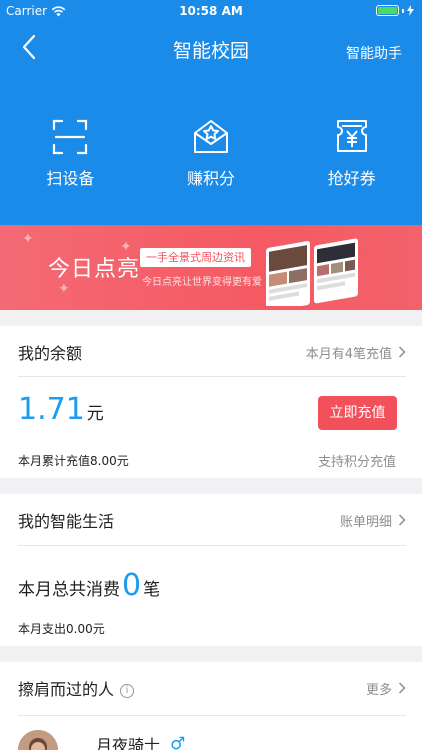  I want to click on scan-icon, so click(70, 137).